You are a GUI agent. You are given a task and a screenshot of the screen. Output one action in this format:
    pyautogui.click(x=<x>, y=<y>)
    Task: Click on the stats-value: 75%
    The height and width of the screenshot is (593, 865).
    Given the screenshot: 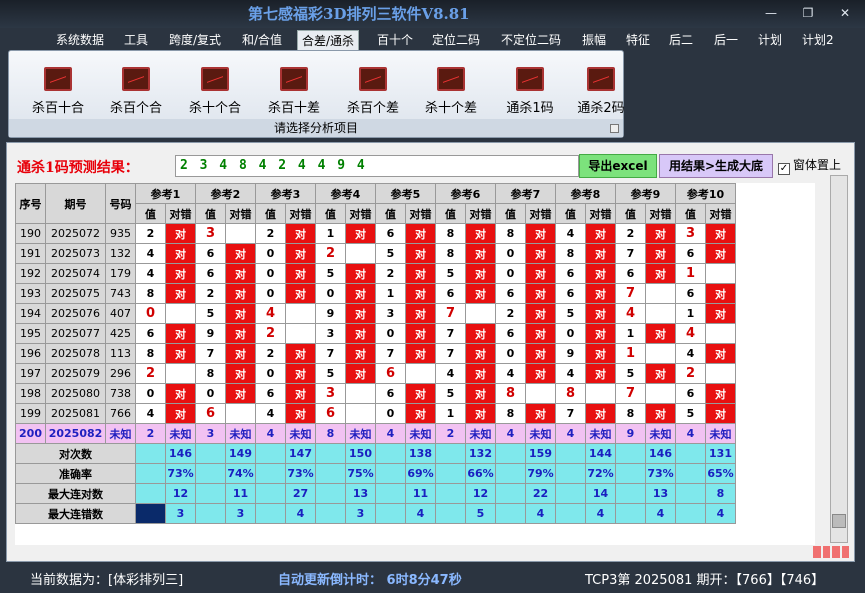 What is the action you would take?
    pyautogui.click(x=360, y=473)
    